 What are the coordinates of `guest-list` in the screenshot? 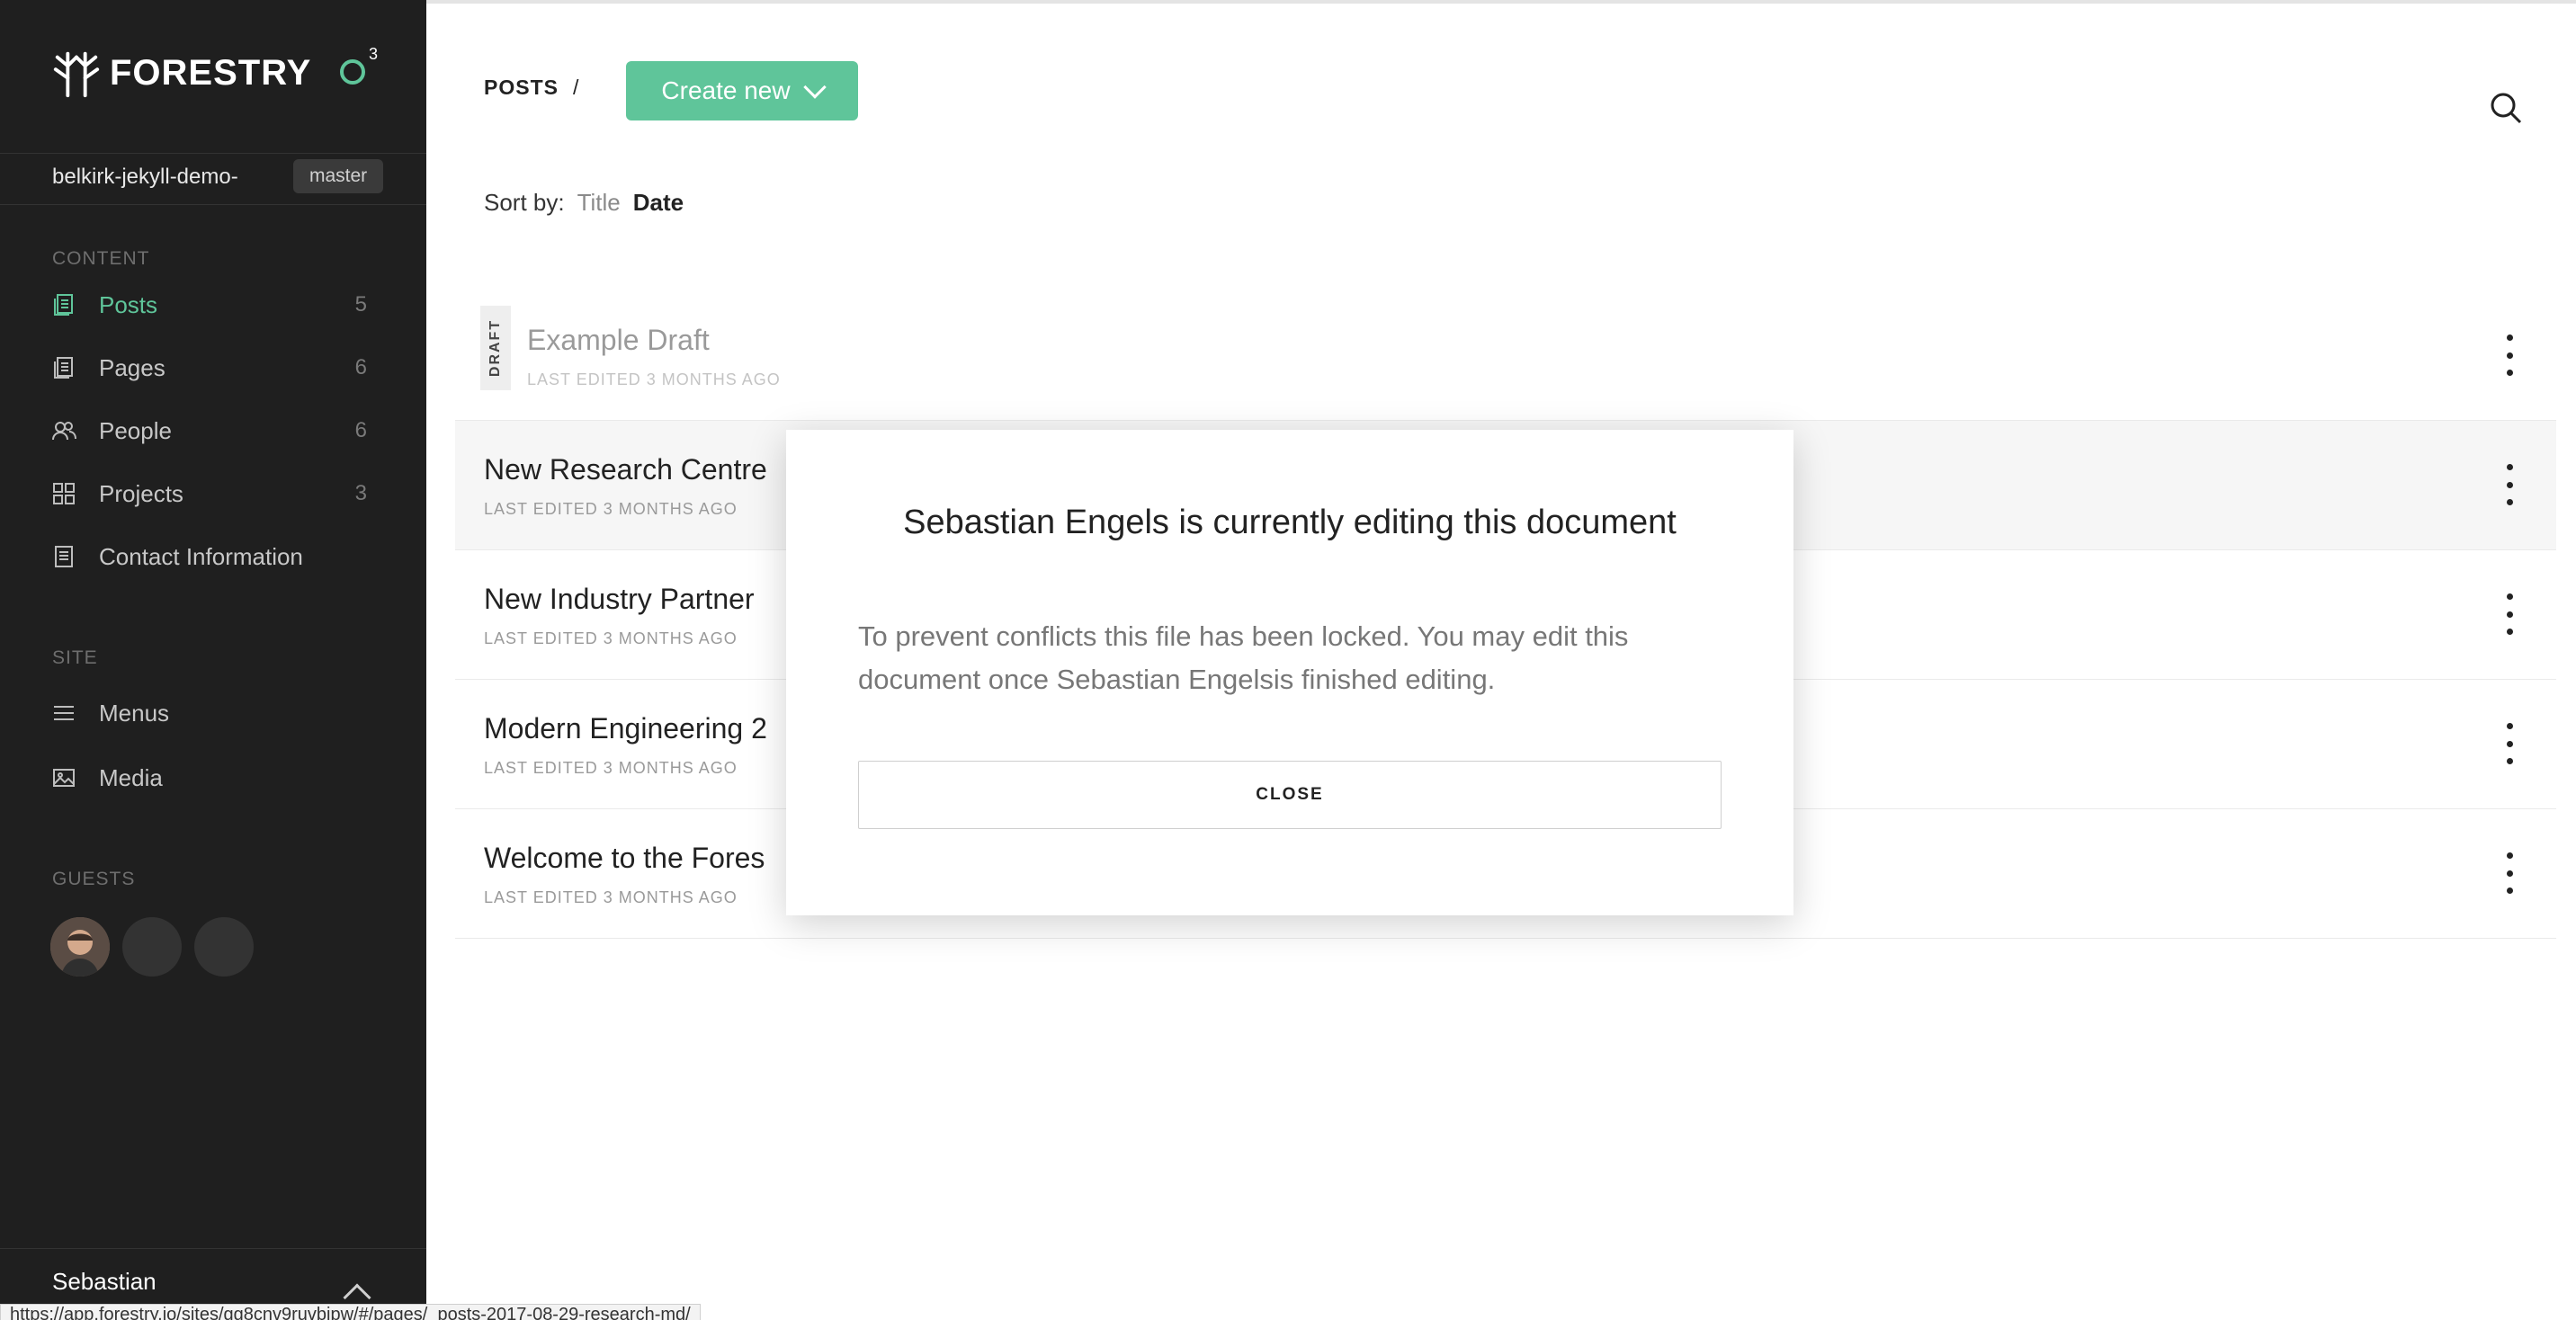 It's located at (158, 947).